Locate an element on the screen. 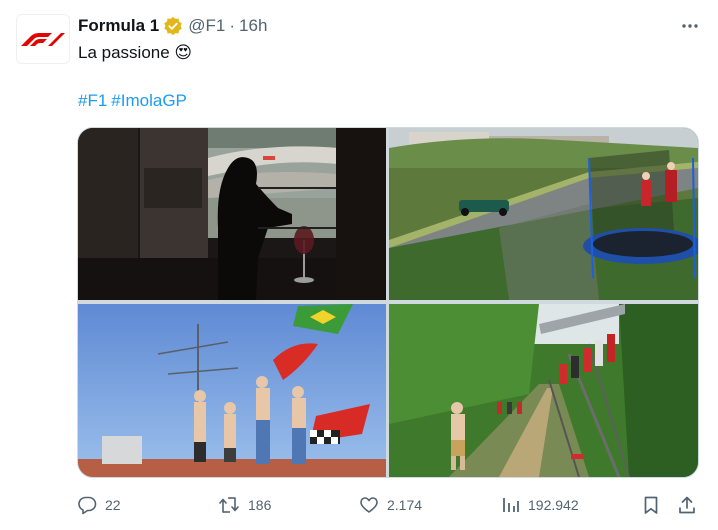  f1-logo-icon is located at coordinates (43, 39).